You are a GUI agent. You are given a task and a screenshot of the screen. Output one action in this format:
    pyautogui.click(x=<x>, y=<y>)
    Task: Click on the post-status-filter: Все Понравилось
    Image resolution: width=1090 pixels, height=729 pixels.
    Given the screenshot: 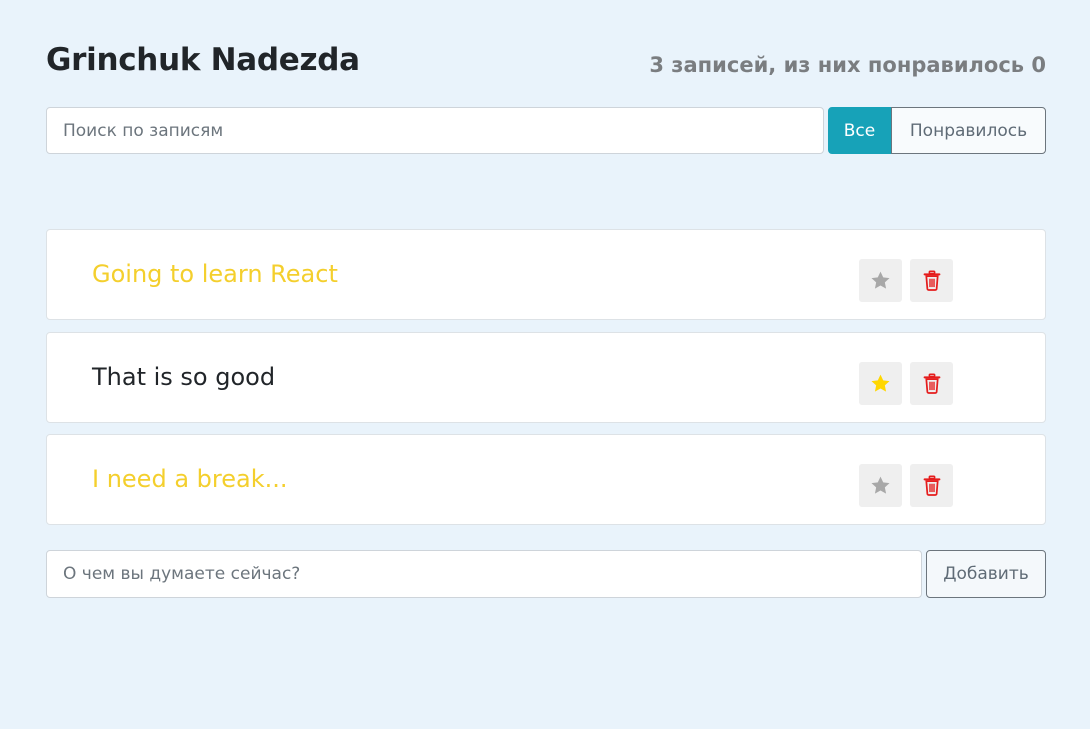 What is the action you would take?
    pyautogui.click(x=937, y=130)
    